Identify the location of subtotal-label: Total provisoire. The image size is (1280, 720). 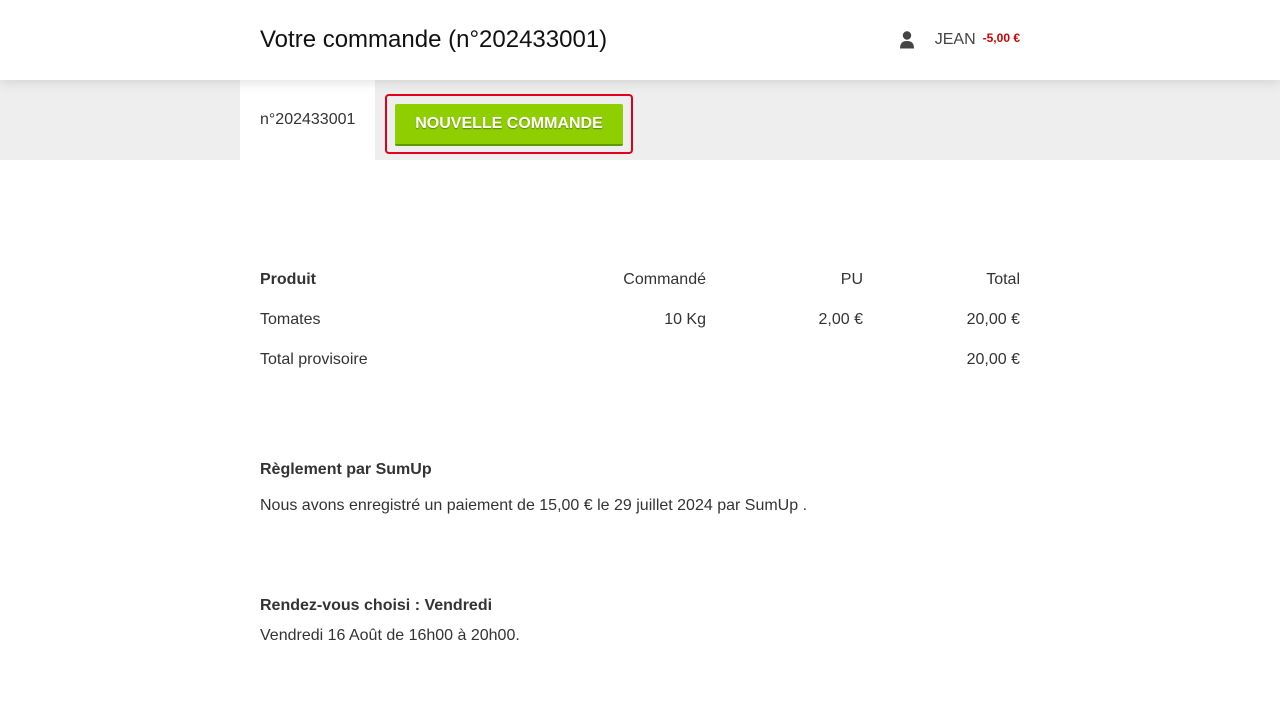
(314, 359).